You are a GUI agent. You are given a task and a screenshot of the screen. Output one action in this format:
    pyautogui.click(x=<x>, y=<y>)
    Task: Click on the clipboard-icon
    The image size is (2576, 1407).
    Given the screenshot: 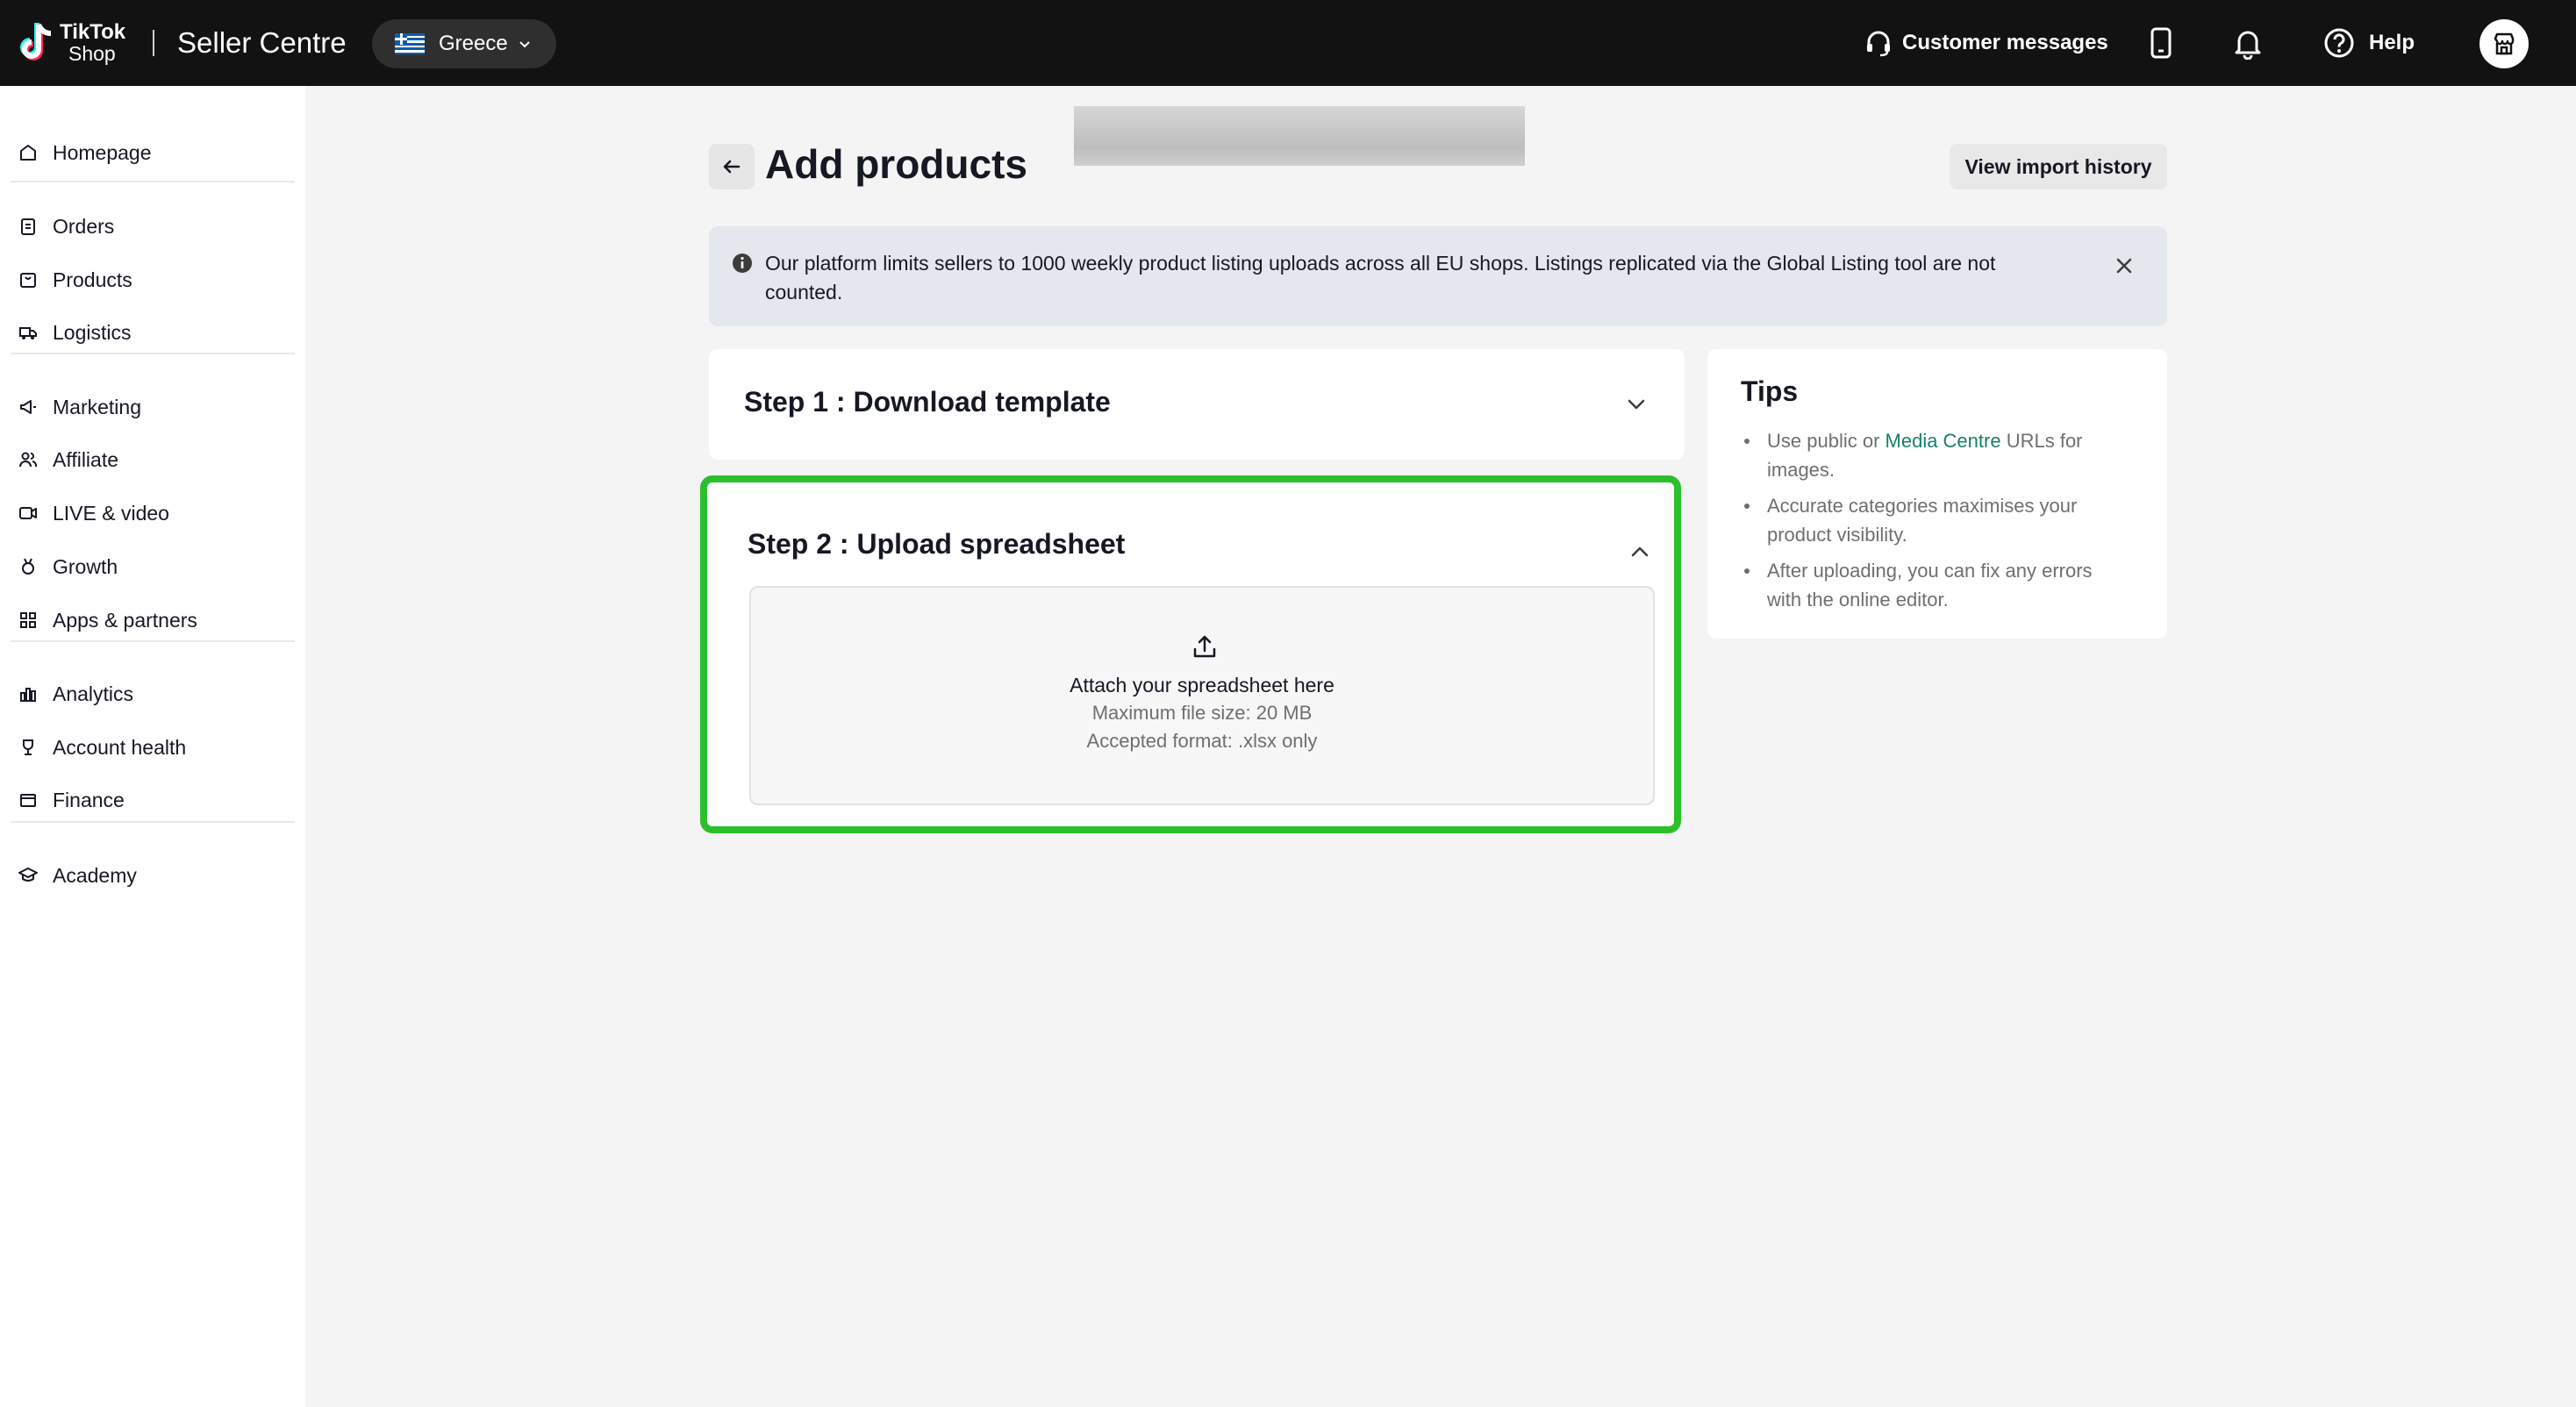 What is the action you would take?
    pyautogui.click(x=28, y=226)
    